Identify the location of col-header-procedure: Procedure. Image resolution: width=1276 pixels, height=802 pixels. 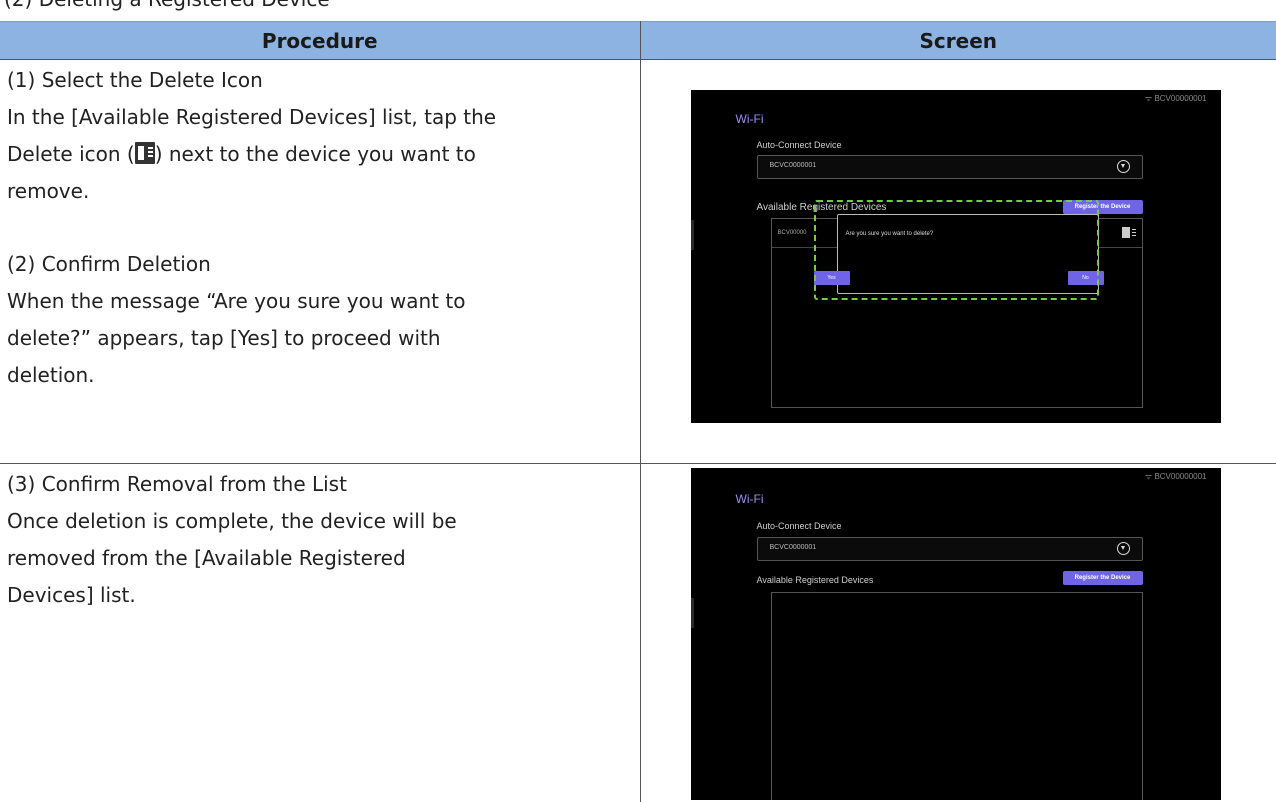
(320, 41).